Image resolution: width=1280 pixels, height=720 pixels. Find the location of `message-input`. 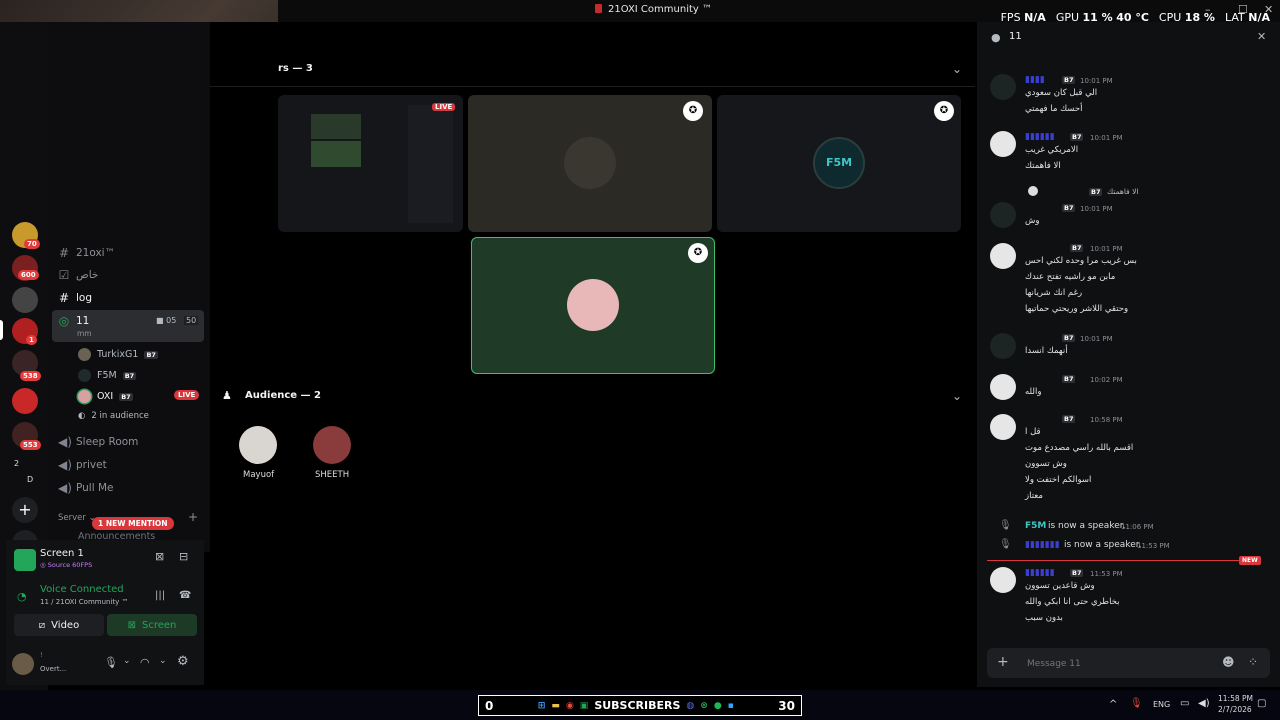

message-input is located at coordinates (1122, 664).